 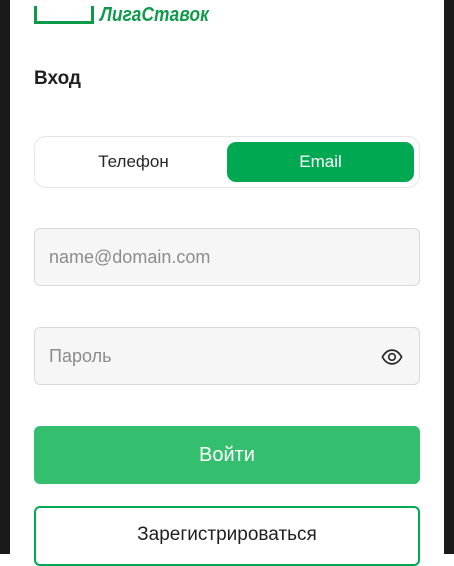 I want to click on window-frame-right, so click(x=449, y=277).